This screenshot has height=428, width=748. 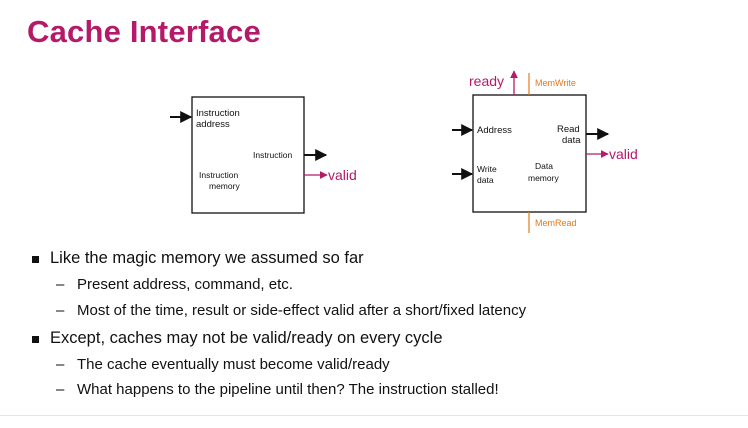 What do you see at coordinates (185, 284) in the screenshot?
I see `sub-bullet-text: Present address, command, etc.` at bounding box center [185, 284].